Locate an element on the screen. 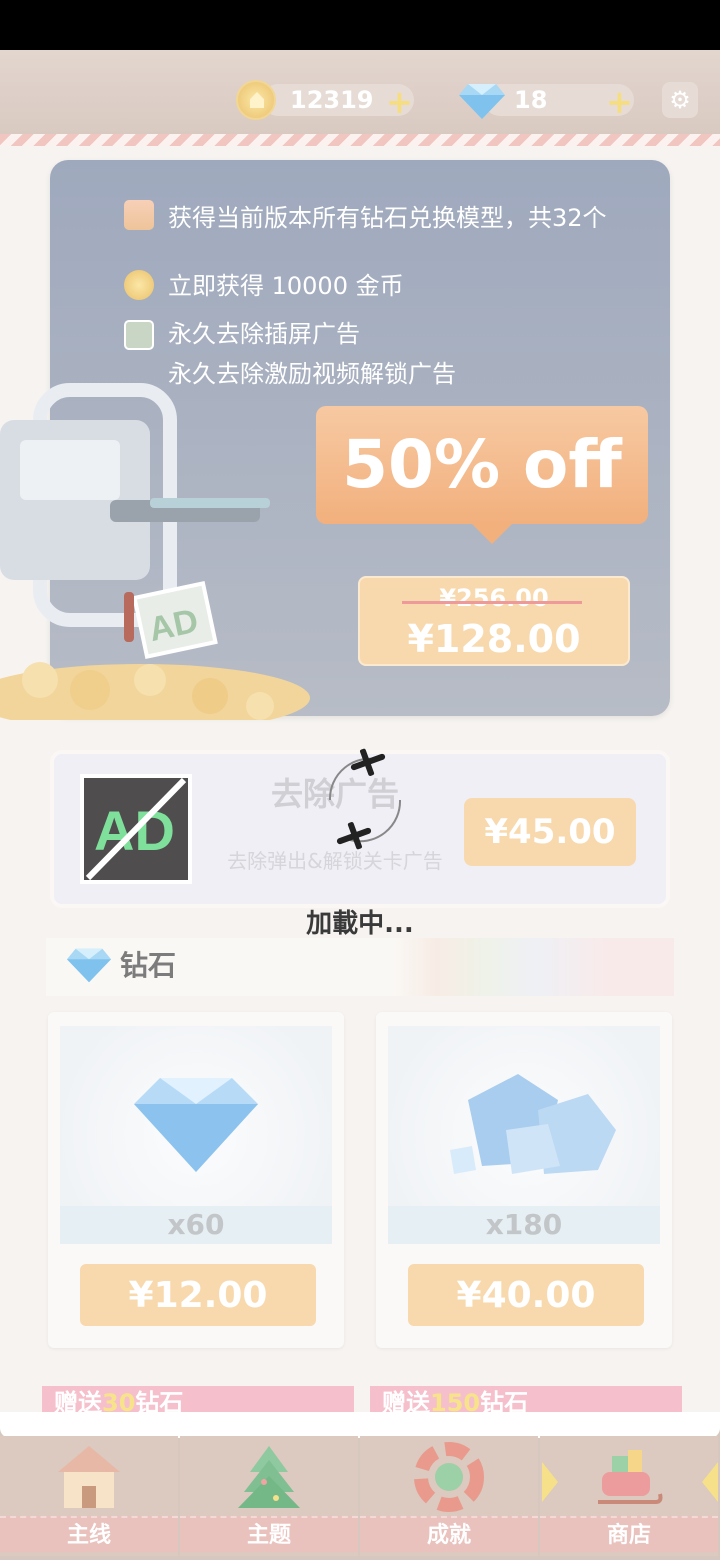 This screenshot has width=720, height=1560. no-ads-icon is located at coordinates (139, 335).